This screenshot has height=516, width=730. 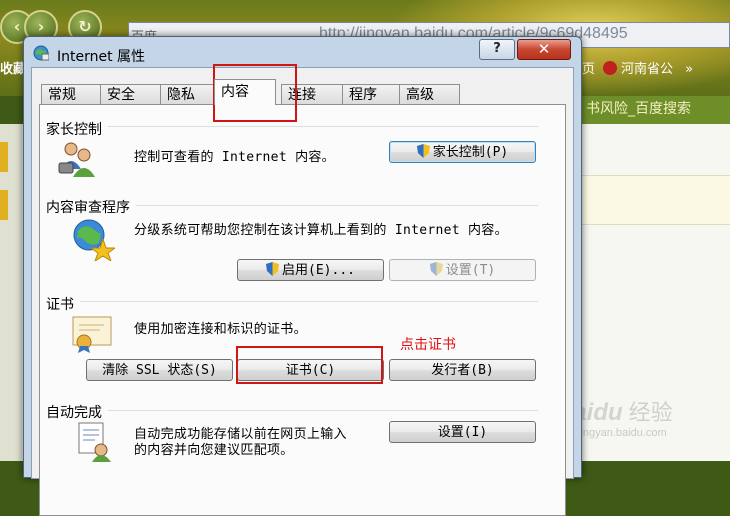 What do you see at coordinates (159, 370) in the screenshot?
I see `clear-ssl-state-button: 清除 SSL 状态(S)` at bounding box center [159, 370].